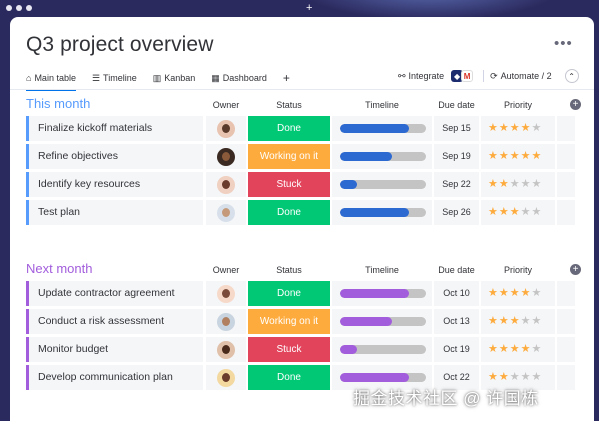 This screenshot has width=599, height=421. Describe the element at coordinates (114, 377) in the screenshot. I see `item-name: Develop communication plan` at that location.